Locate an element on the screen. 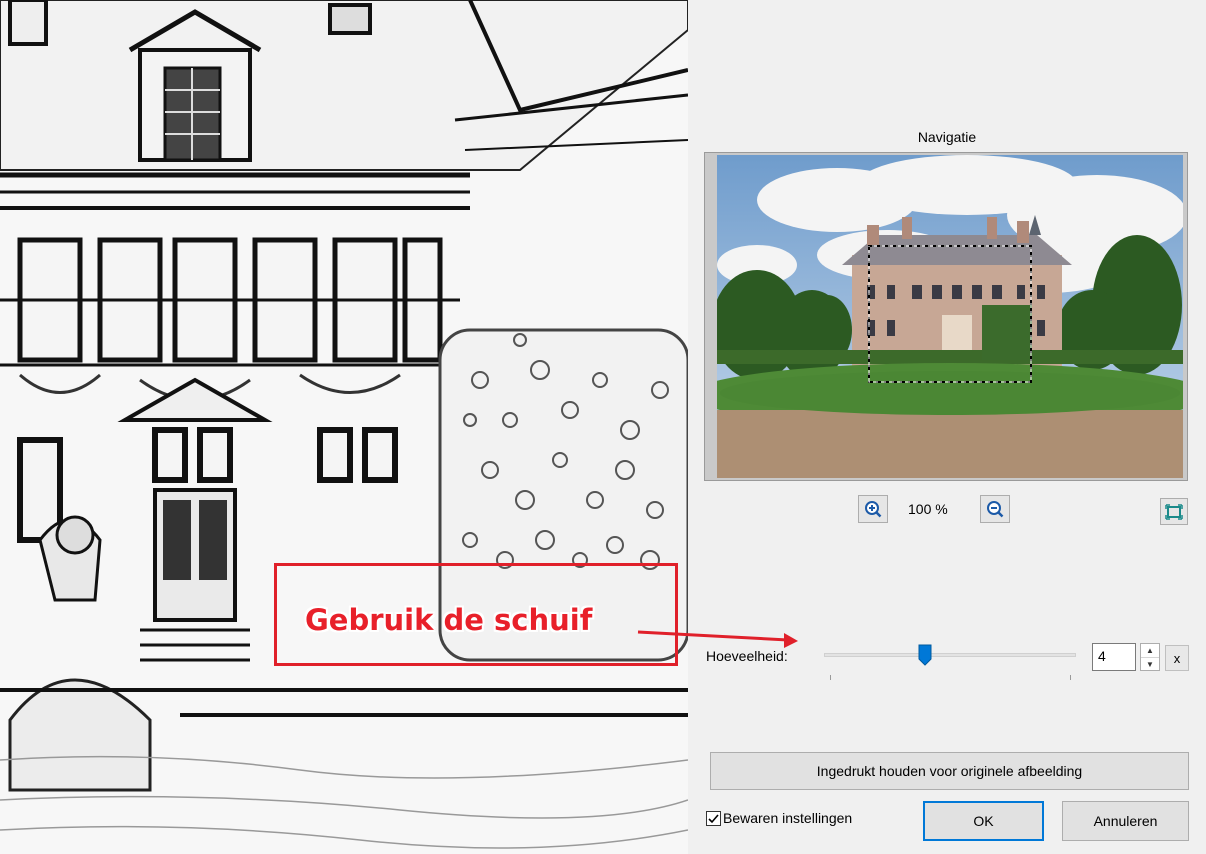 Image resolution: width=1206 pixels, height=854 pixels. keep-settings-checkbox: Bewaren instellingen is located at coordinates (779, 818).